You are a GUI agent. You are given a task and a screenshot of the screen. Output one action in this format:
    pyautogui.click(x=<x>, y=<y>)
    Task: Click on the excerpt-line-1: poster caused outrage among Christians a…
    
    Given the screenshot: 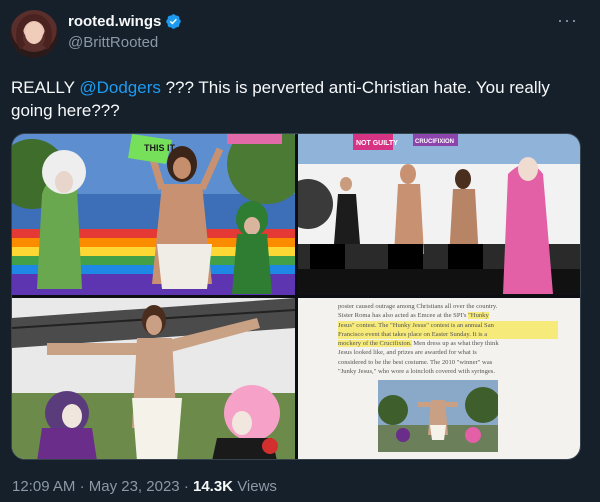 What is the action you would take?
    pyautogui.click(x=418, y=306)
    